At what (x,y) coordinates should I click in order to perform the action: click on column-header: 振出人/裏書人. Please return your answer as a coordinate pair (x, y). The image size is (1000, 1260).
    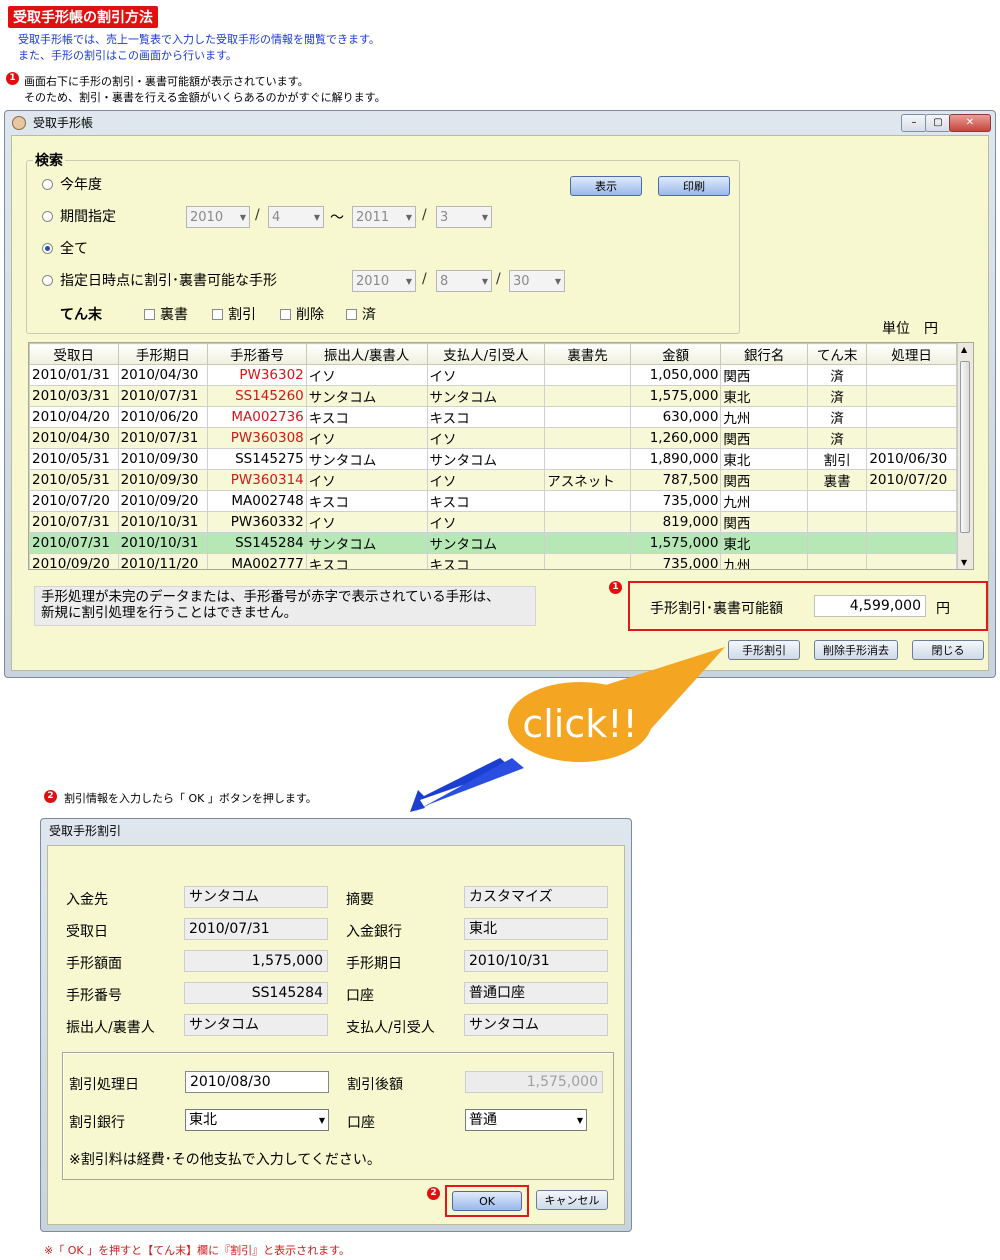
    Looking at the image, I should click on (366, 354).